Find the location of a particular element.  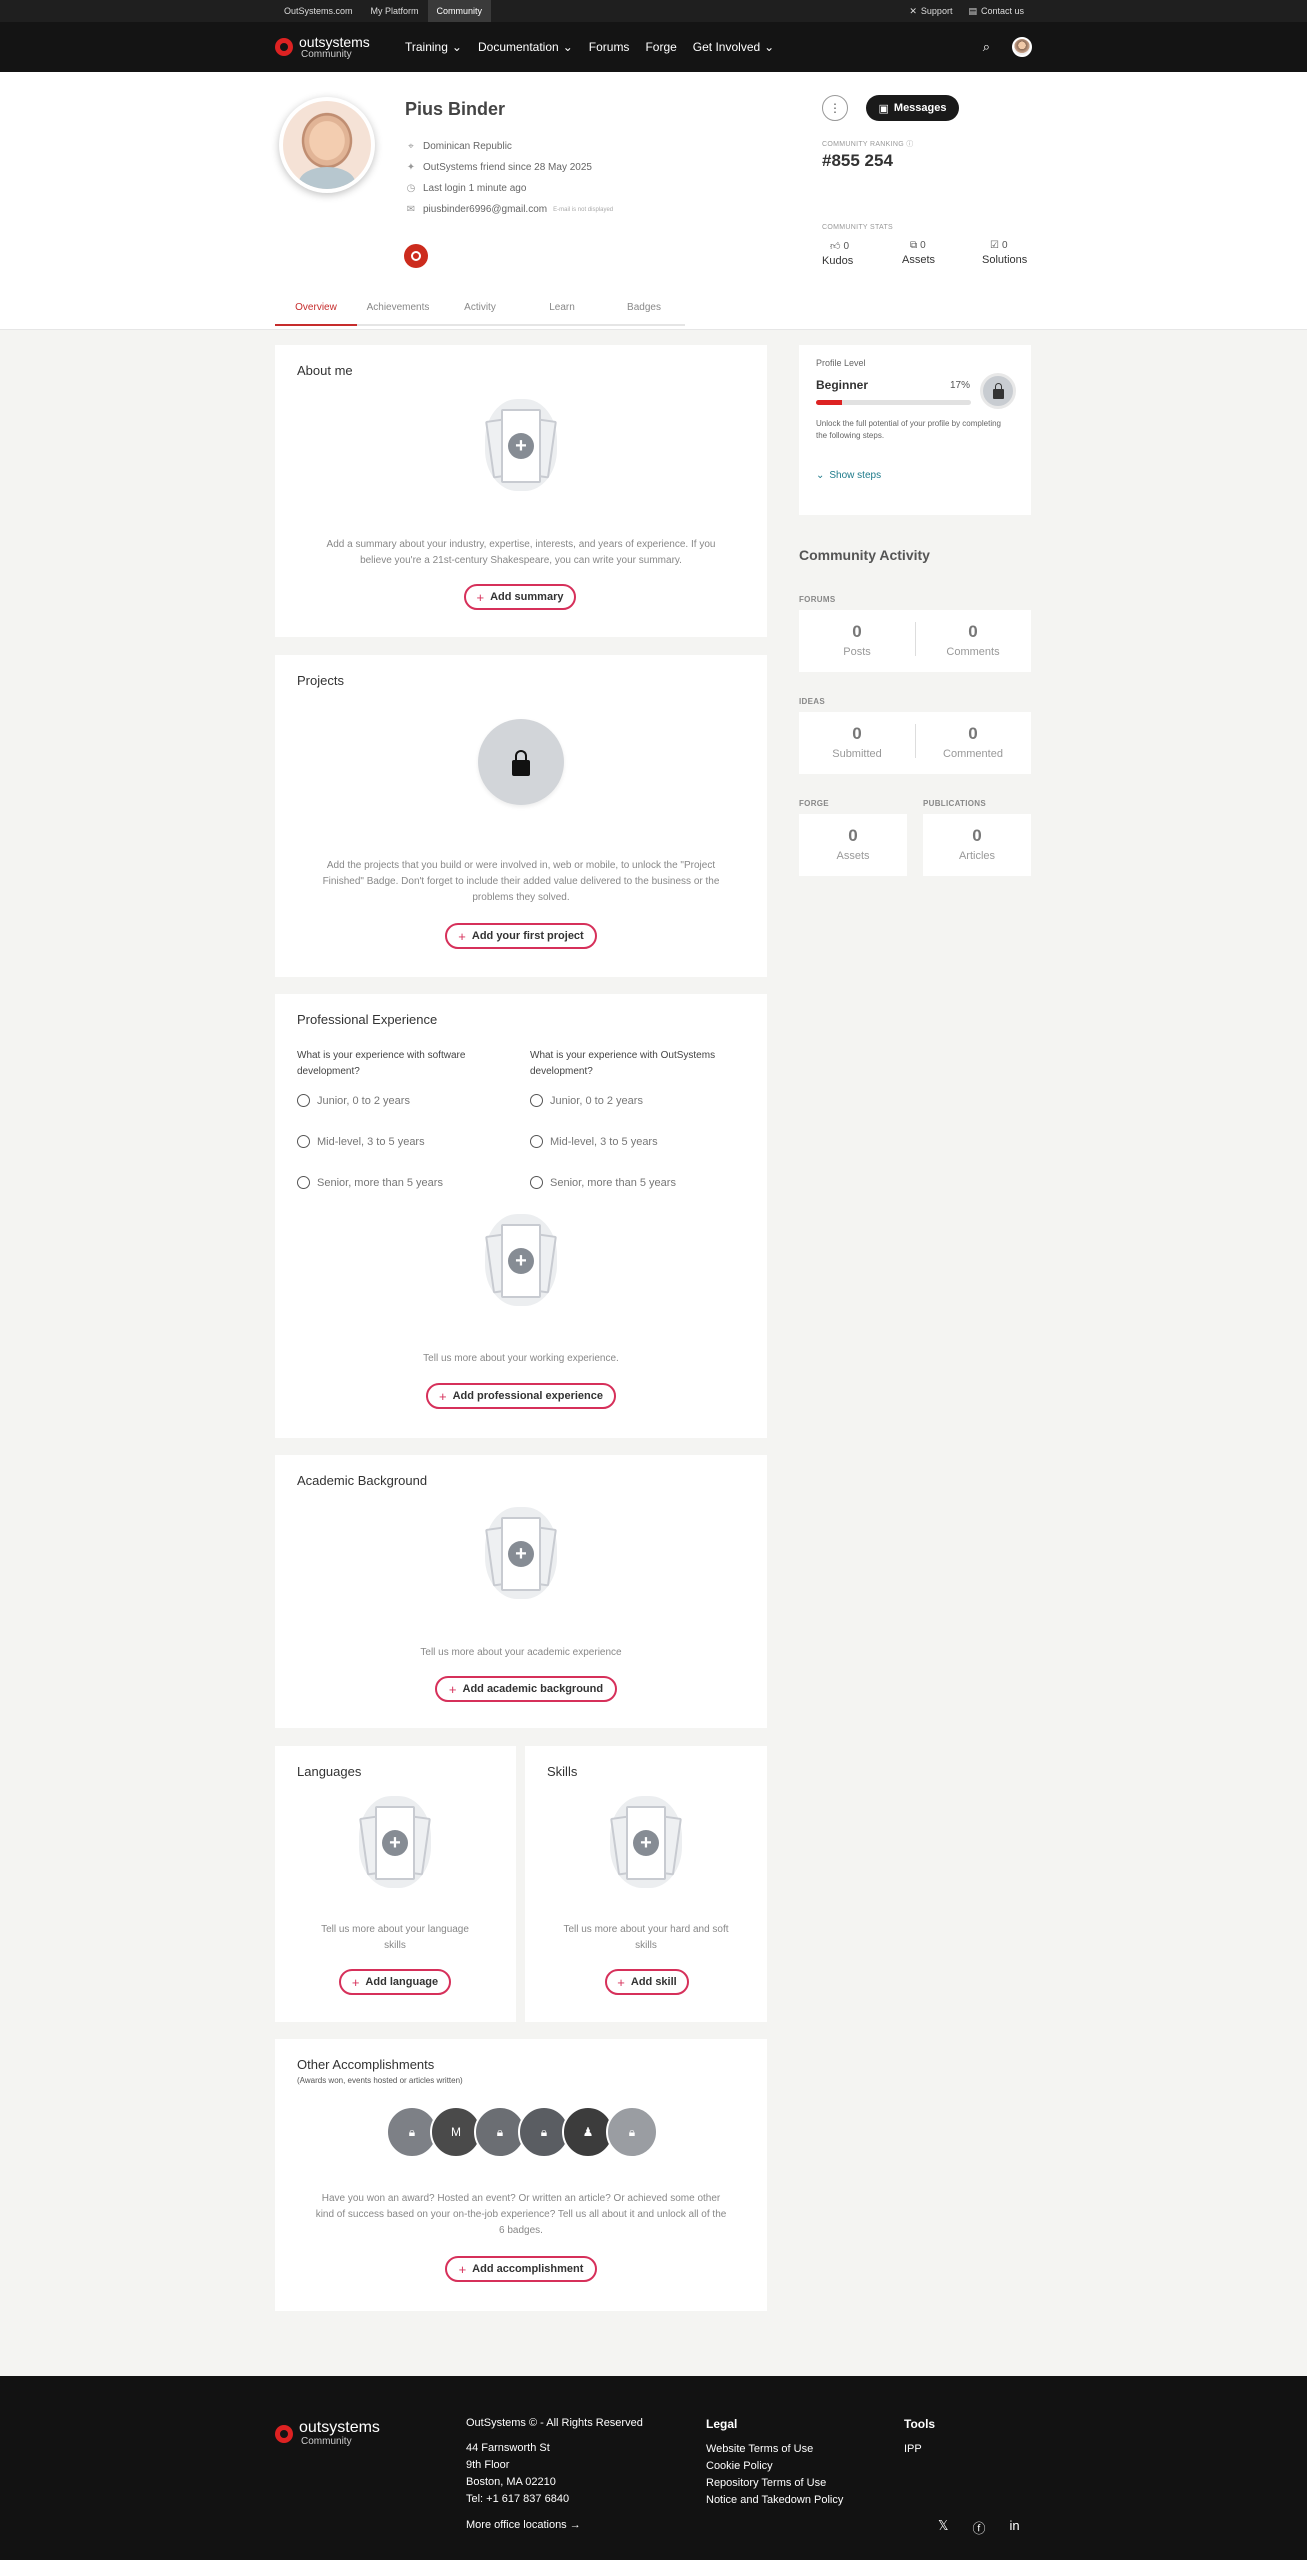

forums-comments: 0 Comments is located at coordinates (973, 640).